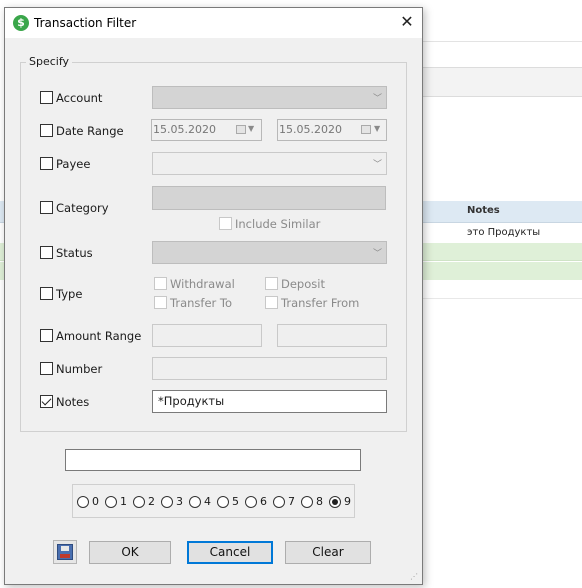 The height and width of the screenshot is (588, 582). Describe the element at coordinates (90, 131) in the screenshot. I see `date-range-label: Date Range` at that location.